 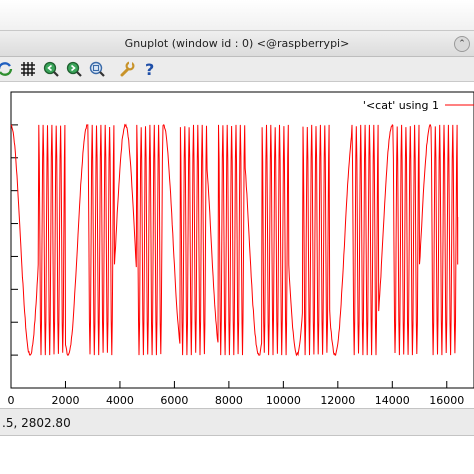 I want to click on window-title: Gnuplot (window id : 0) <@raspberrypi>, so click(x=237, y=43).